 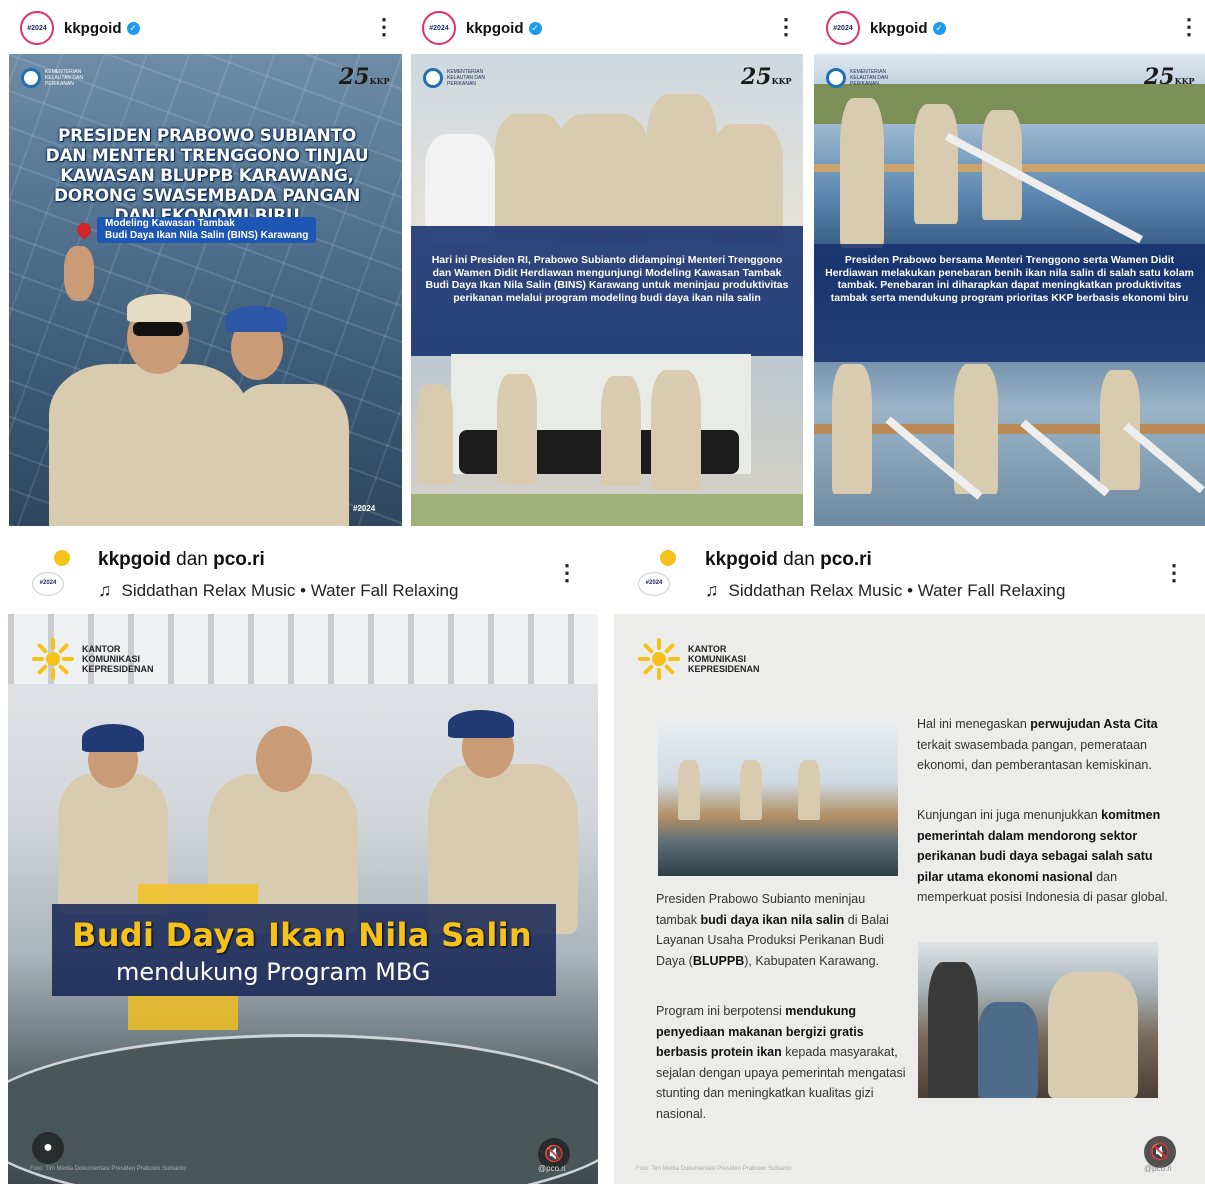 I want to click on post-header-2: #2024 kkpgoid ✓, so click(x=482, y=28).